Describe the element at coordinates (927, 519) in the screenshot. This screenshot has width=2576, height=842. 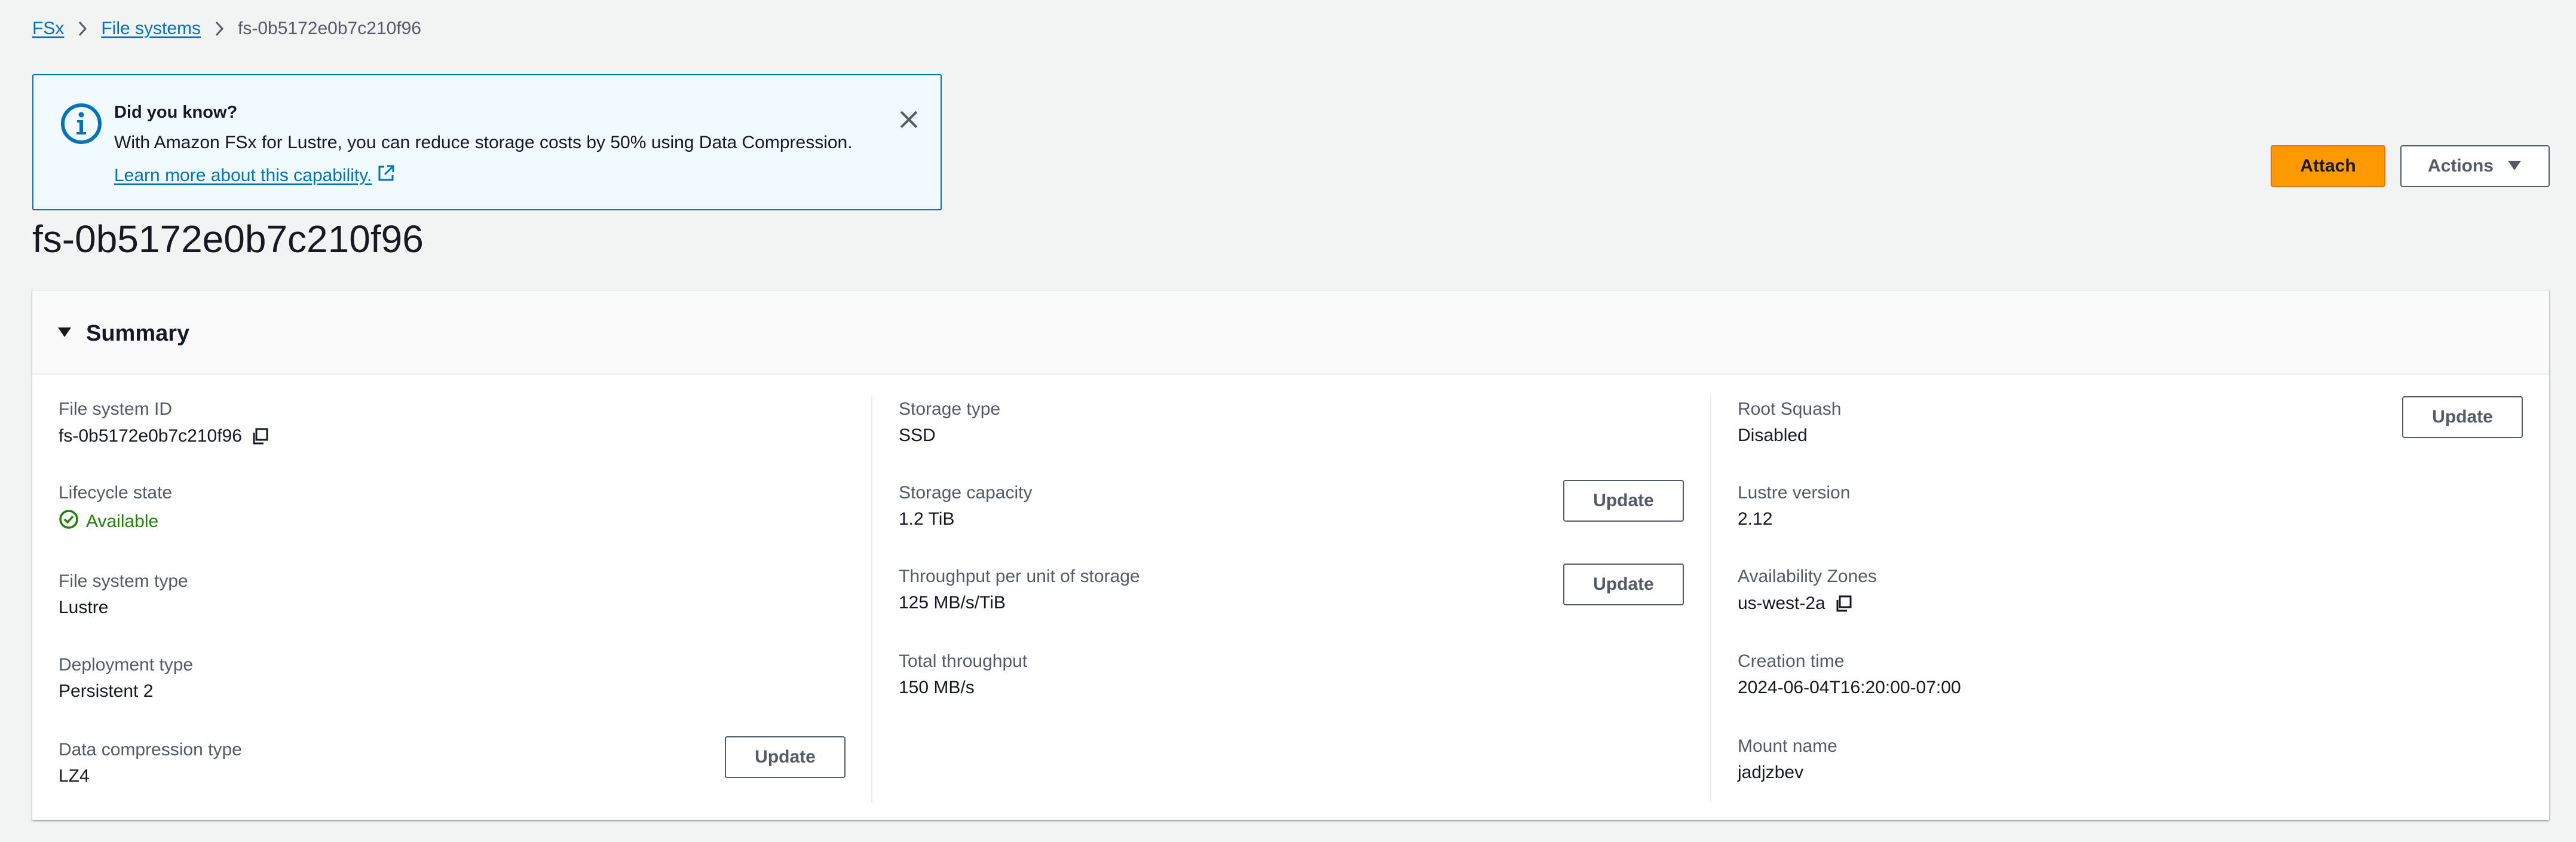
I see `storage-capacity-value: 1.2 TiB` at that location.